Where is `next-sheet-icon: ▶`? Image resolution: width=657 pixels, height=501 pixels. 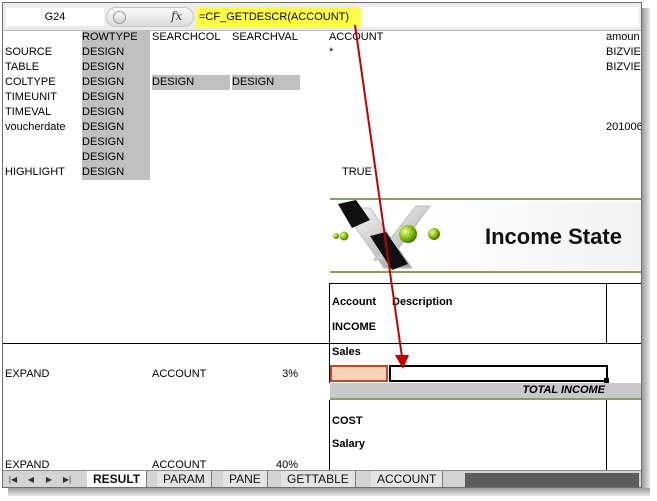
next-sheet-icon: ▶ is located at coordinates (49, 480).